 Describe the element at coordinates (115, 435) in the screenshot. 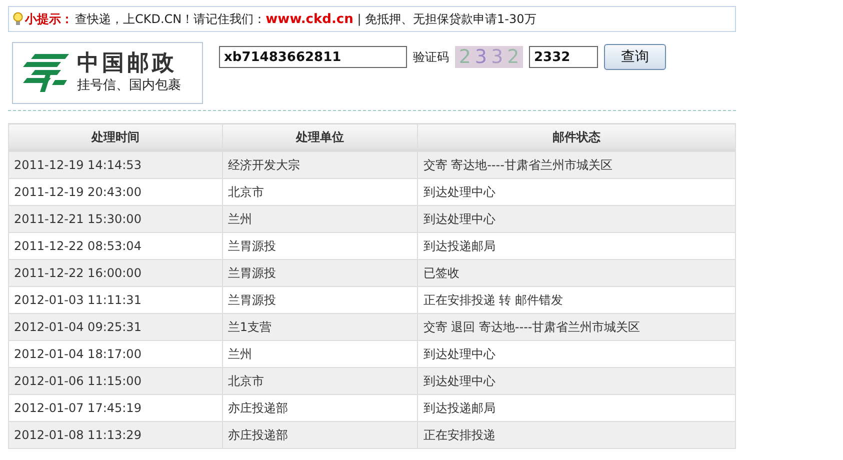

I see `table-cell: 2012-01-08 11:13:29` at that location.